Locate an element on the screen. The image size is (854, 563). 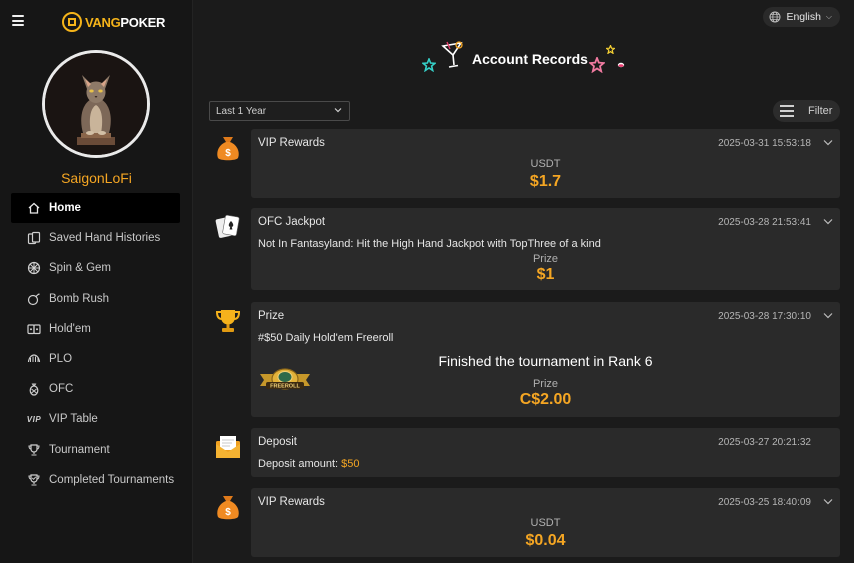
language-selector: English ⌵ is located at coordinates (801, 17).